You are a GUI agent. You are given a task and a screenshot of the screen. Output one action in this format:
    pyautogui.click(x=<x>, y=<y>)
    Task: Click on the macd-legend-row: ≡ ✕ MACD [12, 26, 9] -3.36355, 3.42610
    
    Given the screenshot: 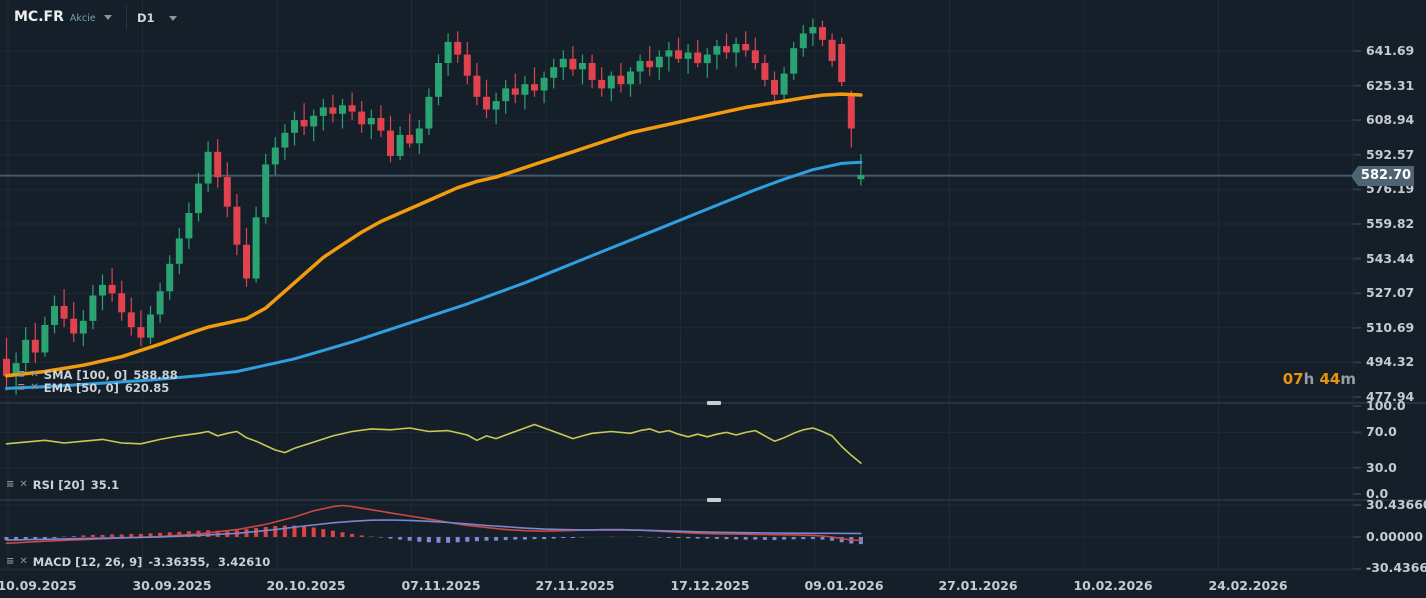 What is the action you would take?
    pyautogui.click(x=138, y=562)
    